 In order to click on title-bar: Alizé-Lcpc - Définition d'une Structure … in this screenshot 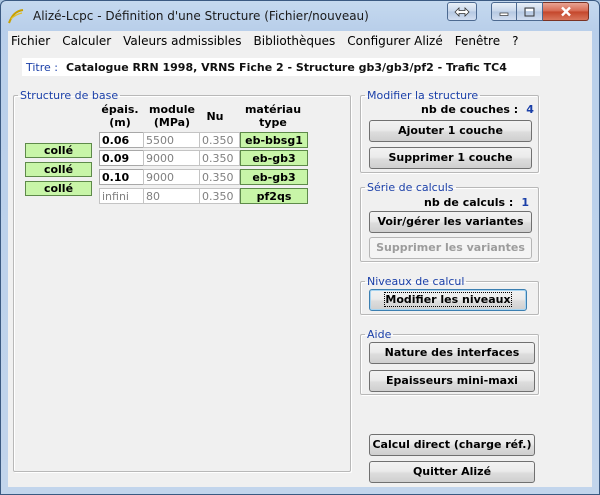, I will do `click(300, 16)`.